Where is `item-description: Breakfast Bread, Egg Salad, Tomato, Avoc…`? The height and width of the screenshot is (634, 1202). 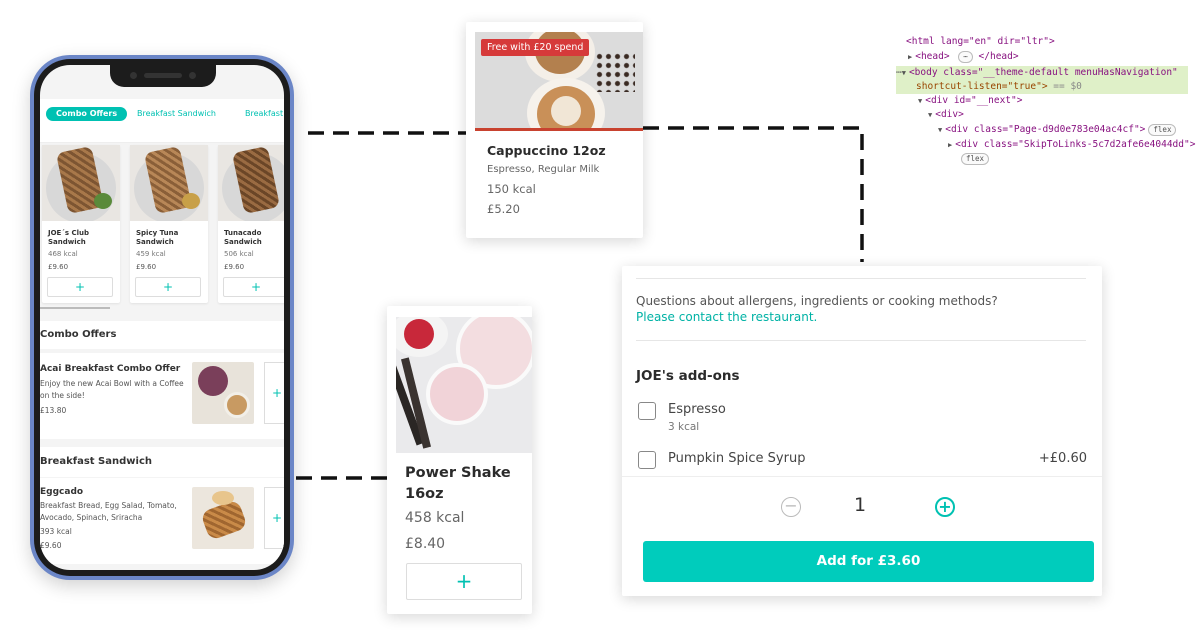 item-description: Breakfast Bread, Egg Salad, Tomato, Avoc… is located at coordinates (108, 511).